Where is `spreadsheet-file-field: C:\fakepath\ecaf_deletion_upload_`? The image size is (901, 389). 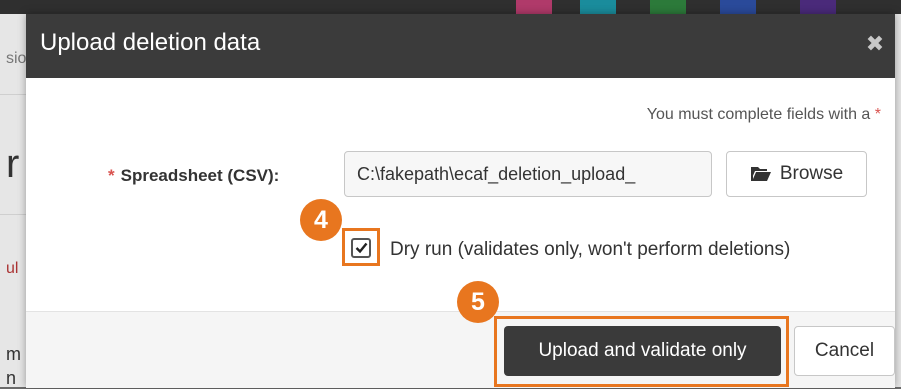 spreadsheet-file-field: C:\fakepath\ecaf_deletion_upload_ is located at coordinates (528, 174).